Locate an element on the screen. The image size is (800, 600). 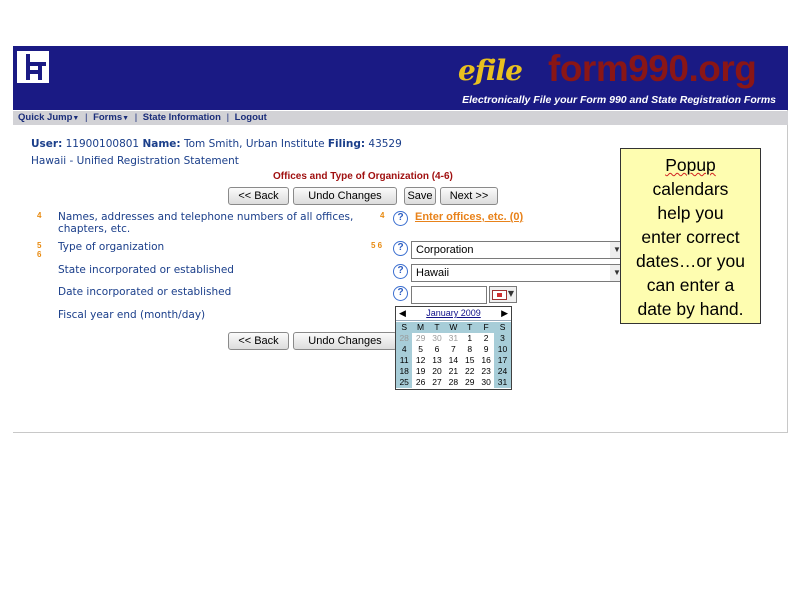
calendar-day: 25 is located at coordinates (404, 382).